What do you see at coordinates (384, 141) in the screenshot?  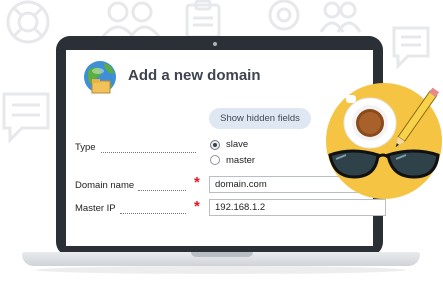 I see `coffee-glasses-sticker` at bounding box center [384, 141].